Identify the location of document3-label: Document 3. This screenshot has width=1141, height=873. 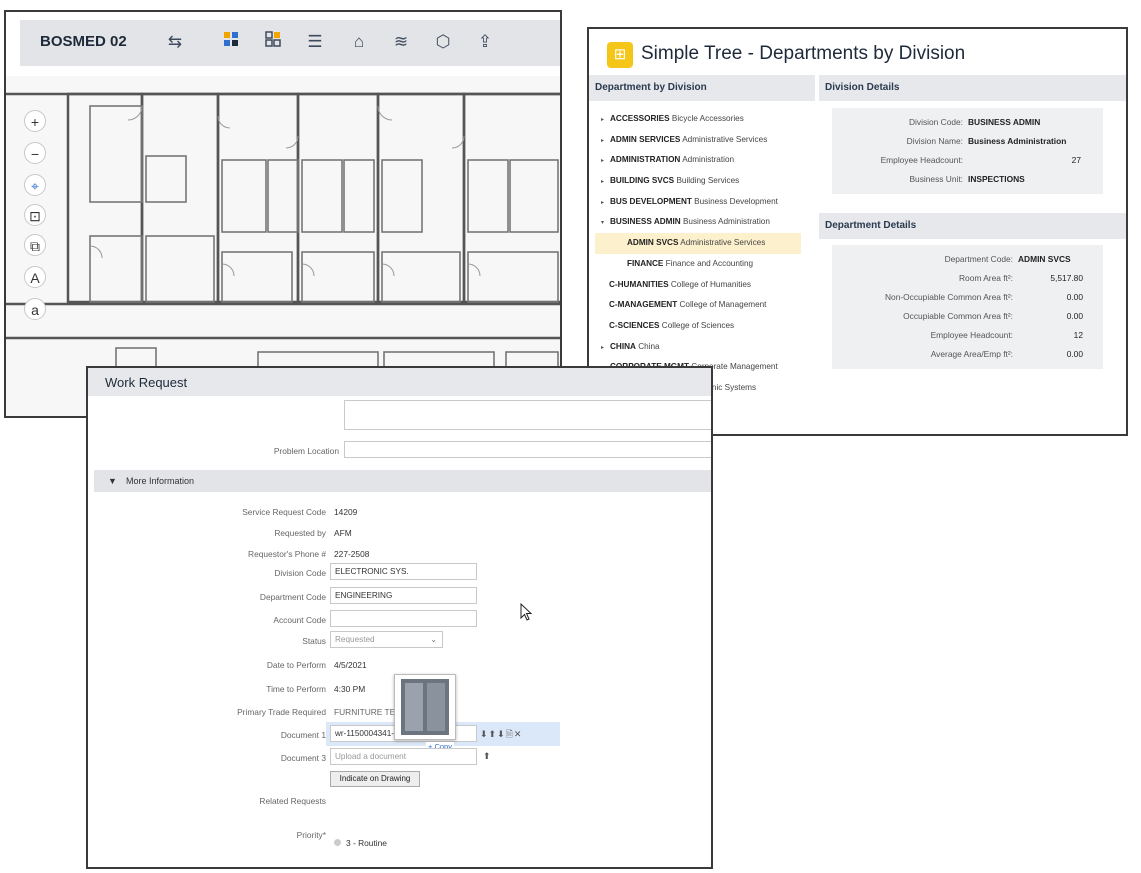
(303, 758).